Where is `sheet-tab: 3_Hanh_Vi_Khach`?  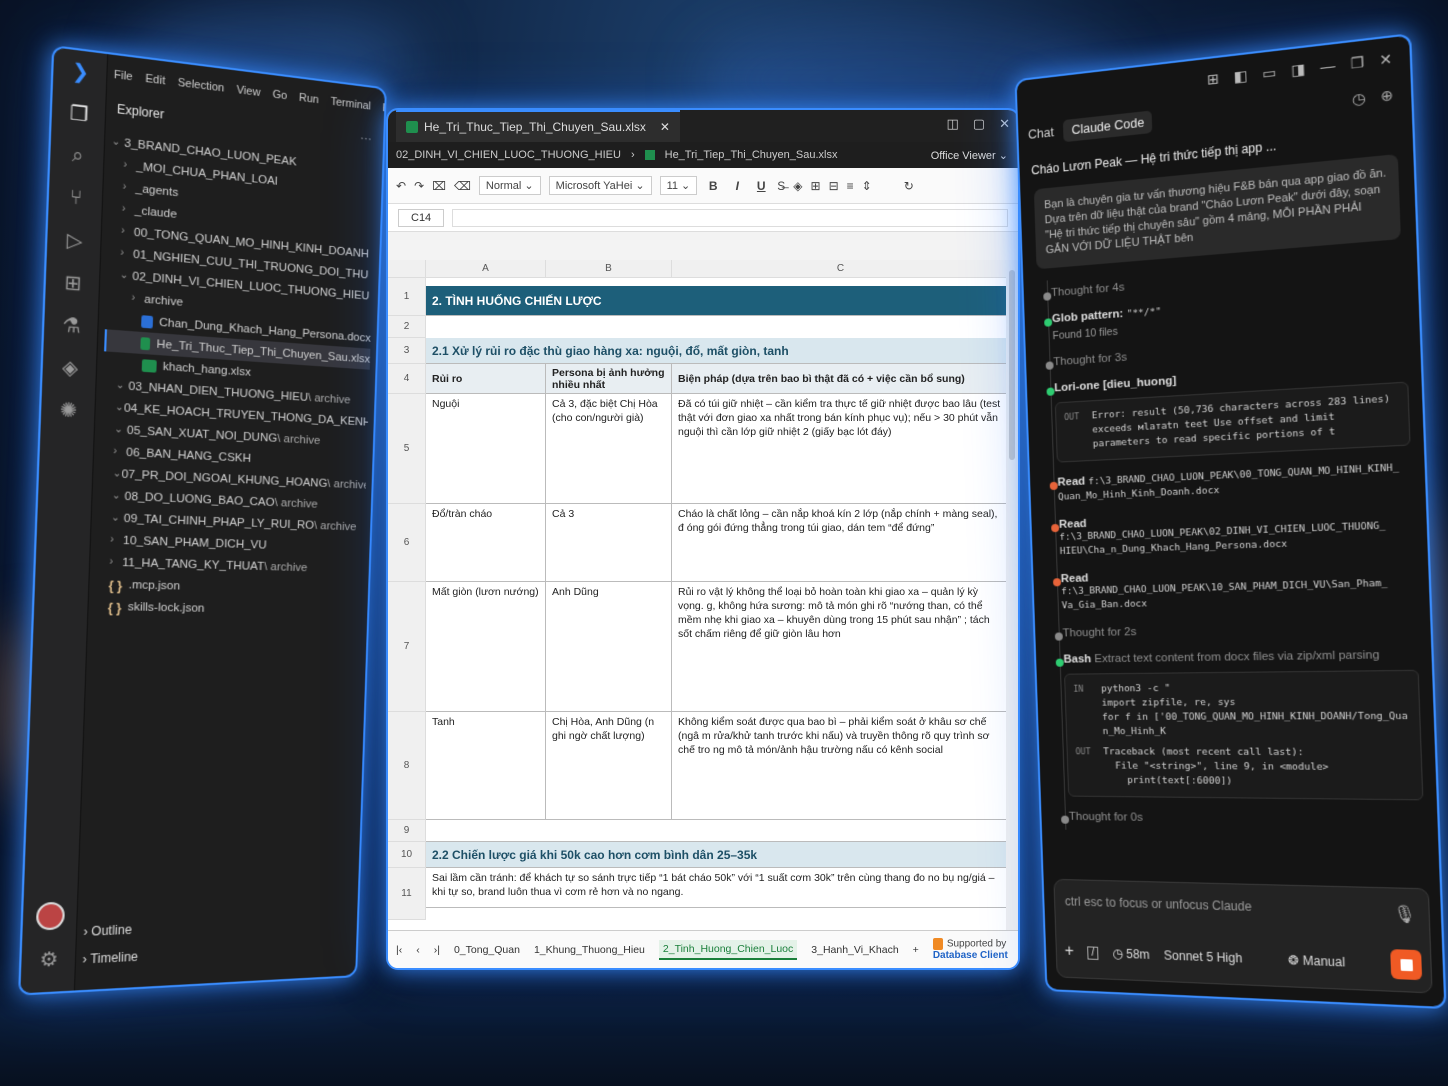 sheet-tab: 3_Hanh_Vi_Khach is located at coordinates (854, 950).